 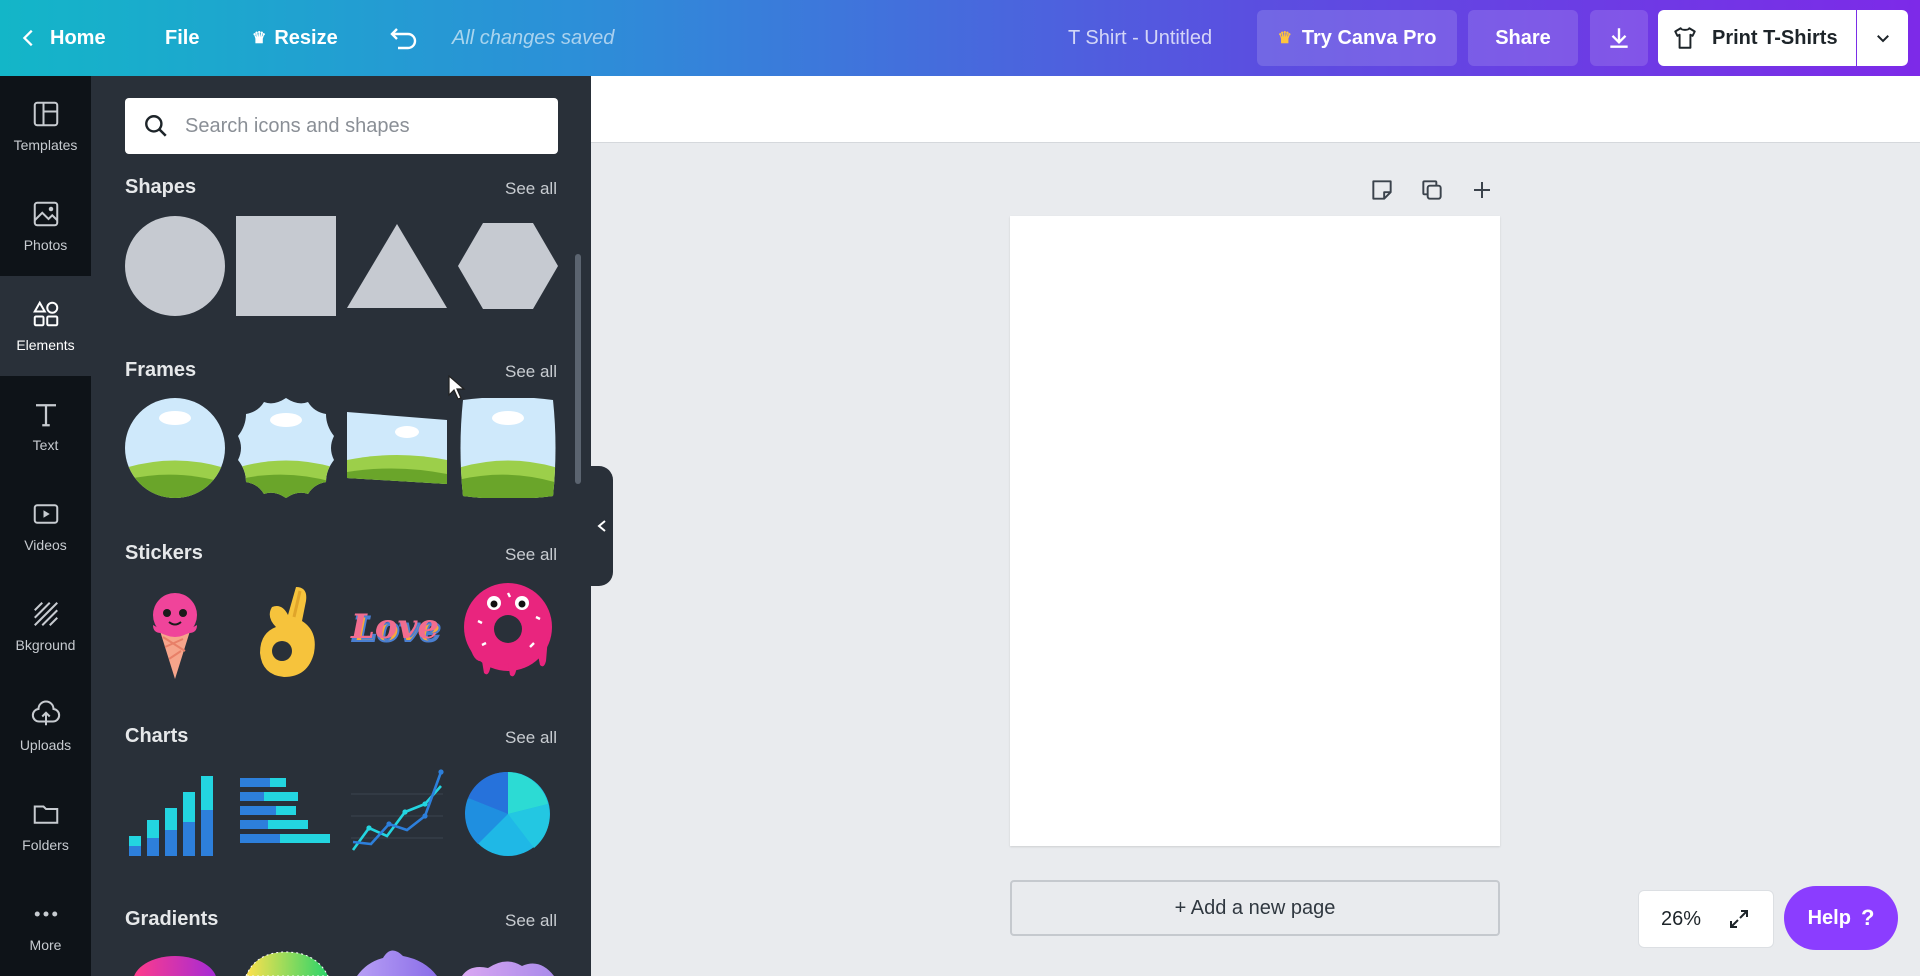 I want to click on editor-toolbar, so click(x=1255, y=109).